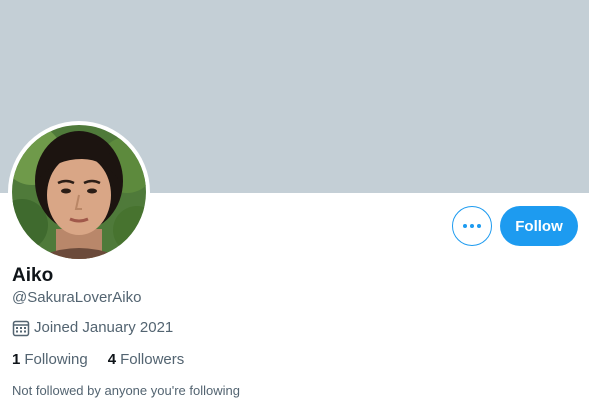  I want to click on following-link: 1 Following, so click(50, 360).